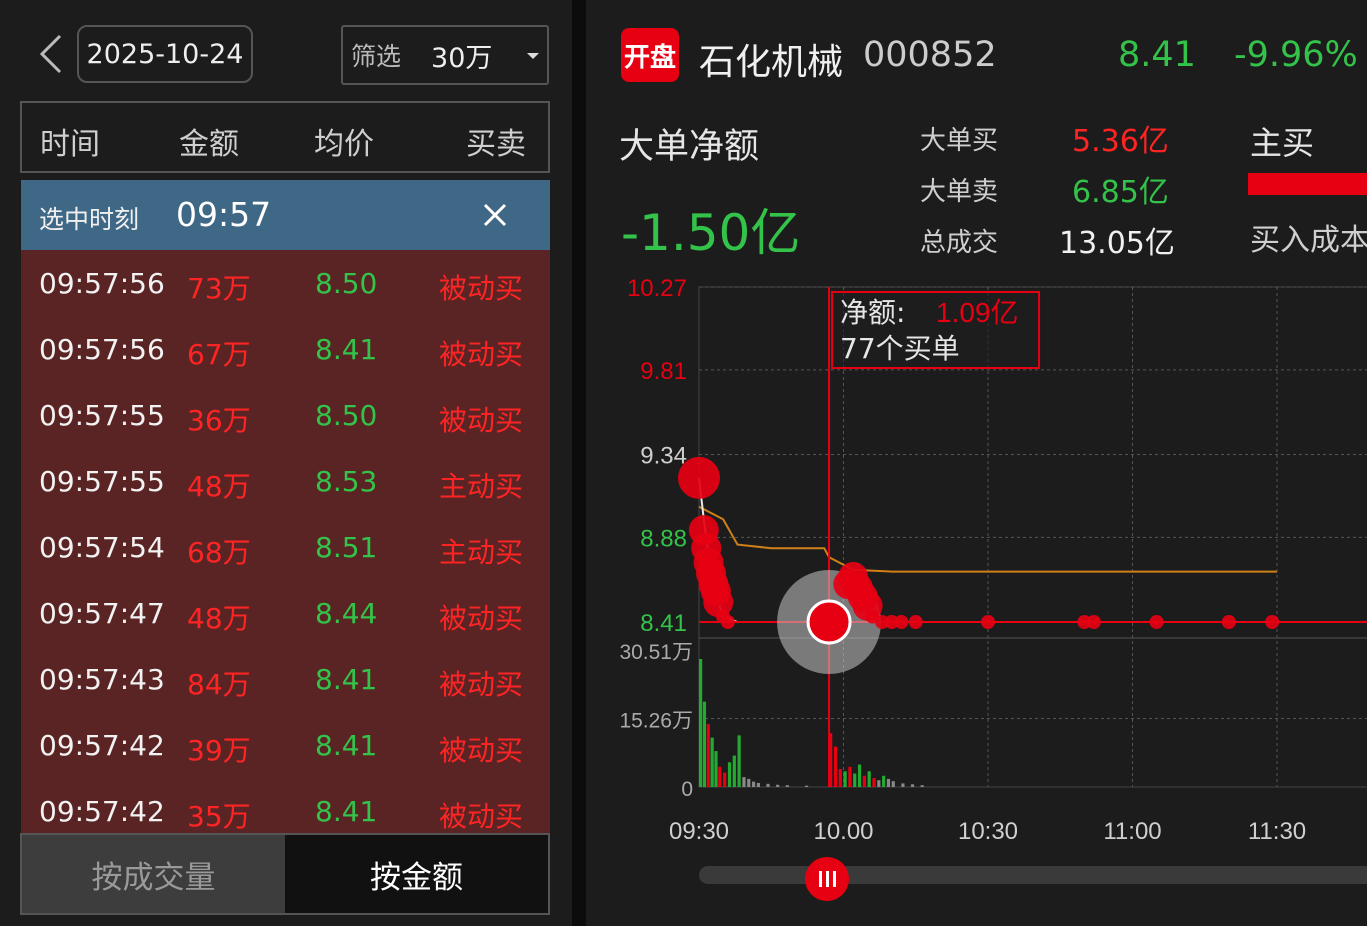 The height and width of the screenshot is (926, 1367). Describe the element at coordinates (51, 54) in the screenshot. I see `back-icon` at that location.